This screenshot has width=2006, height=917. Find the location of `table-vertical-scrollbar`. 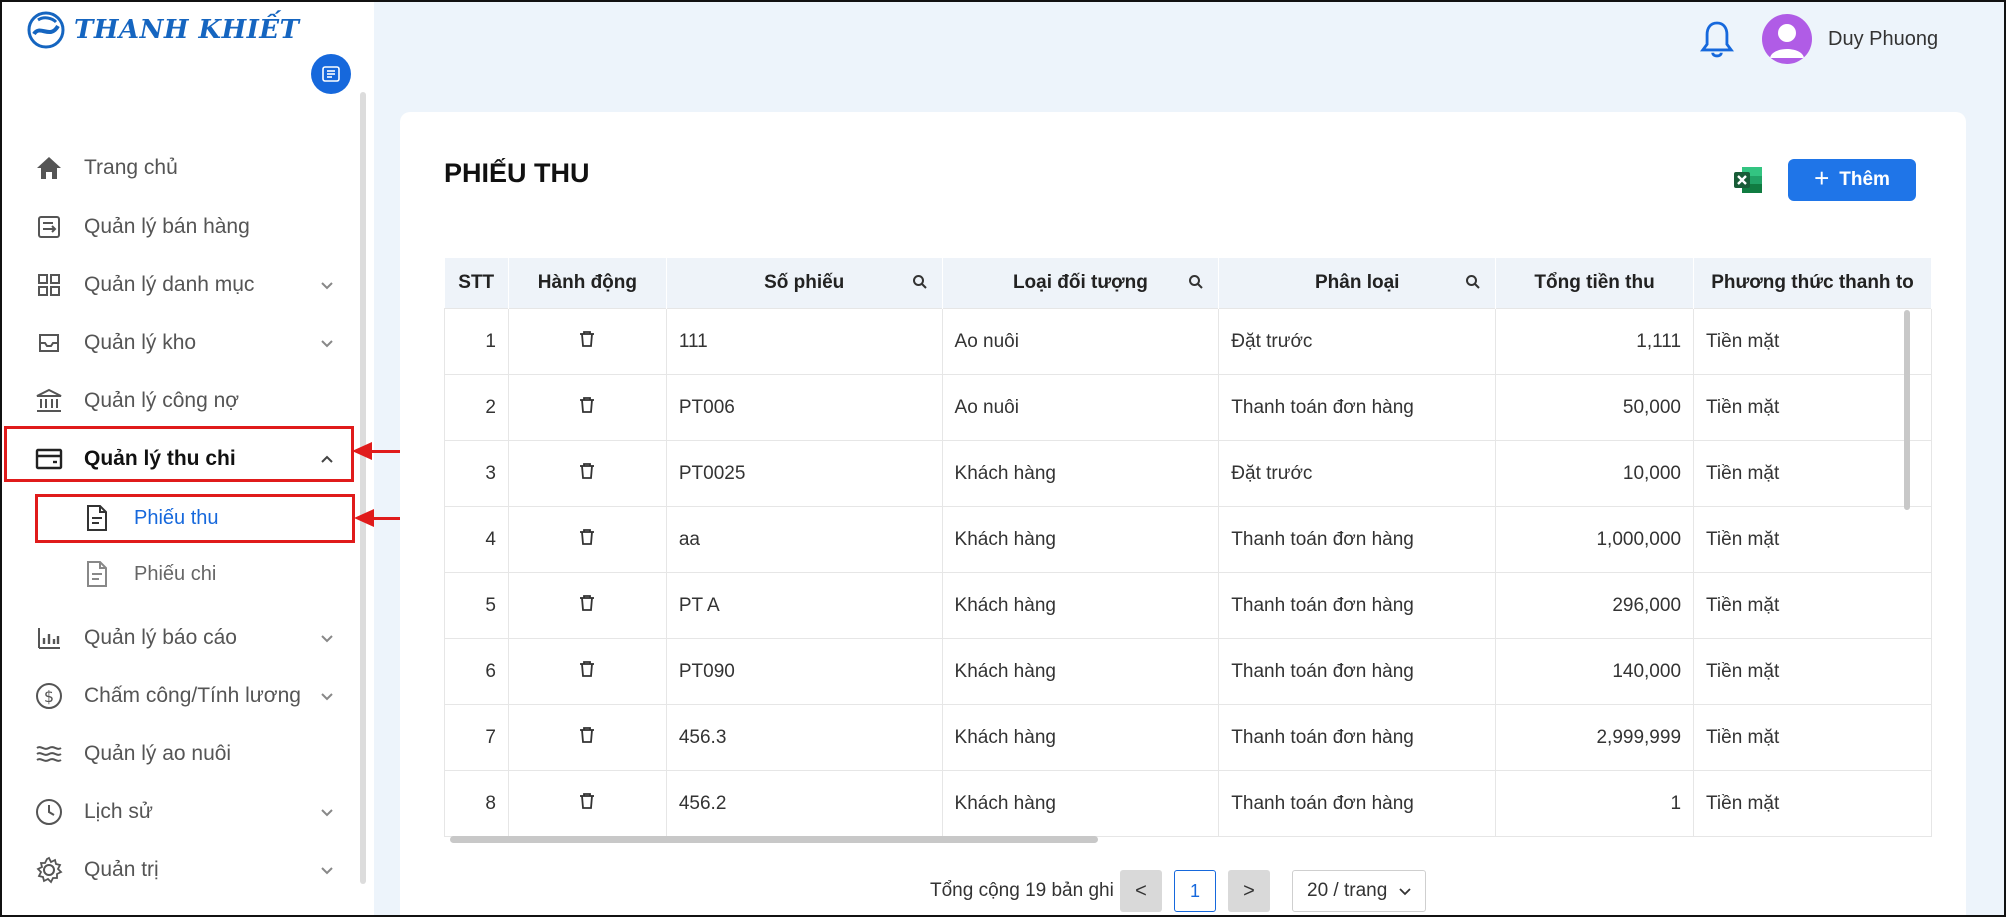

table-vertical-scrollbar is located at coordinates (1907, 410).